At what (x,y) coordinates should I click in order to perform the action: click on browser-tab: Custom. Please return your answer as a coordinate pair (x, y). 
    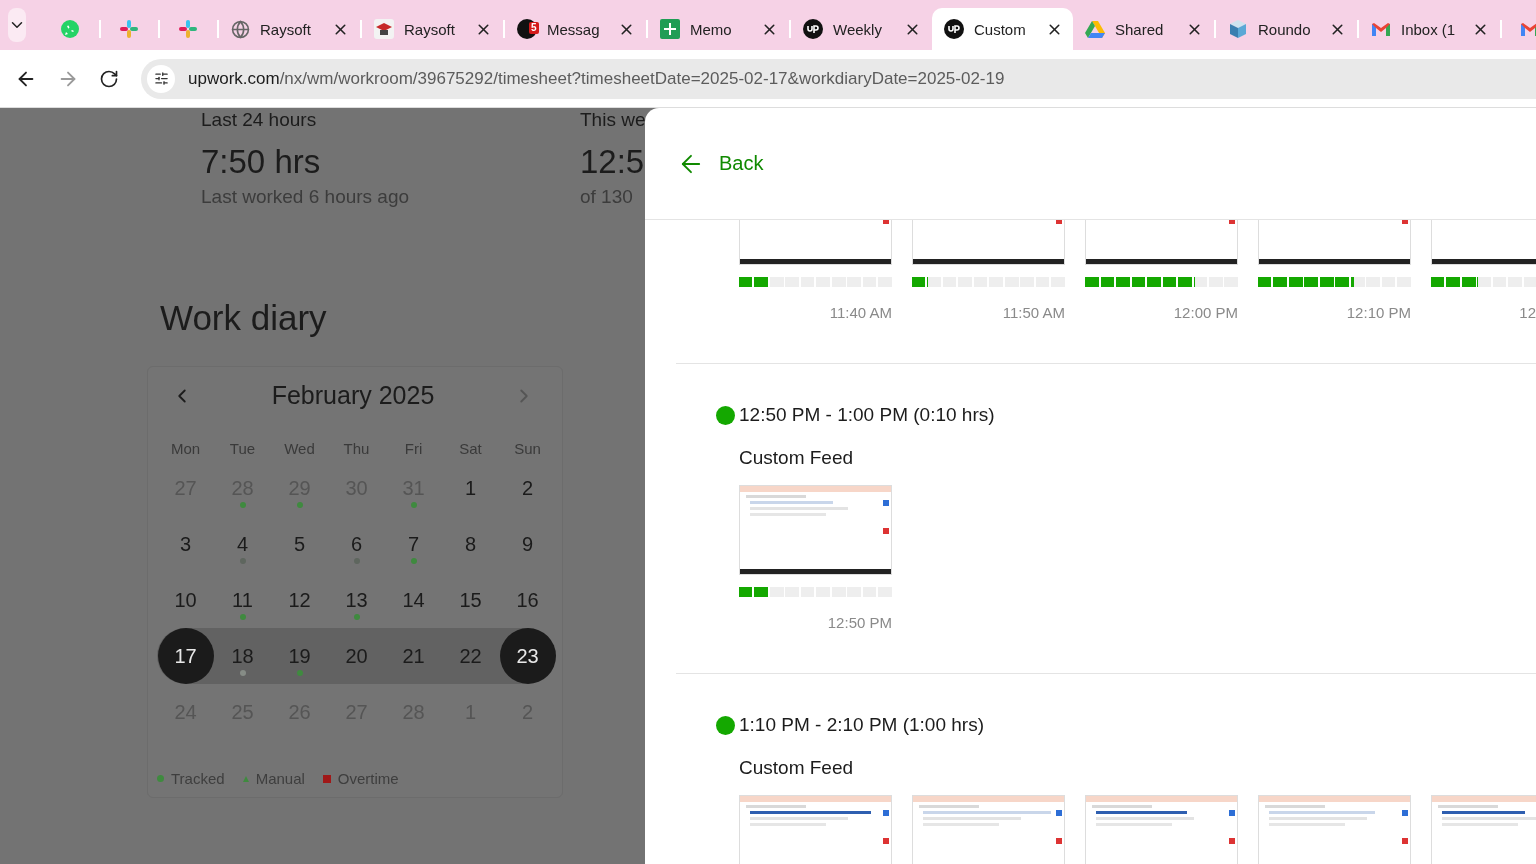
    Looking at the image, I should click on (1002, 29).